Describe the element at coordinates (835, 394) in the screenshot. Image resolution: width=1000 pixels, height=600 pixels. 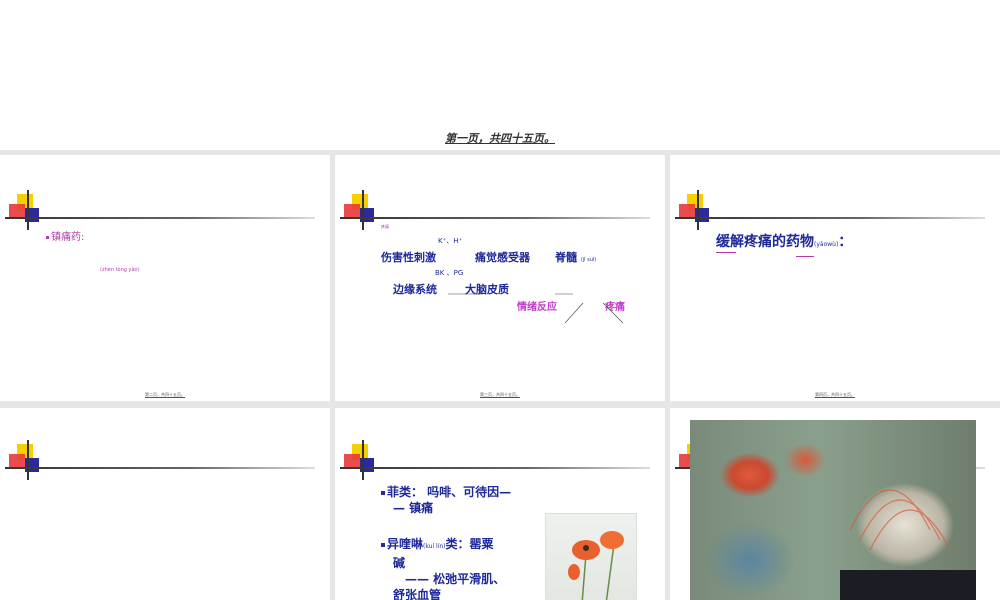
I see `slide-footer: 第四页，共四十五页。` at that location.